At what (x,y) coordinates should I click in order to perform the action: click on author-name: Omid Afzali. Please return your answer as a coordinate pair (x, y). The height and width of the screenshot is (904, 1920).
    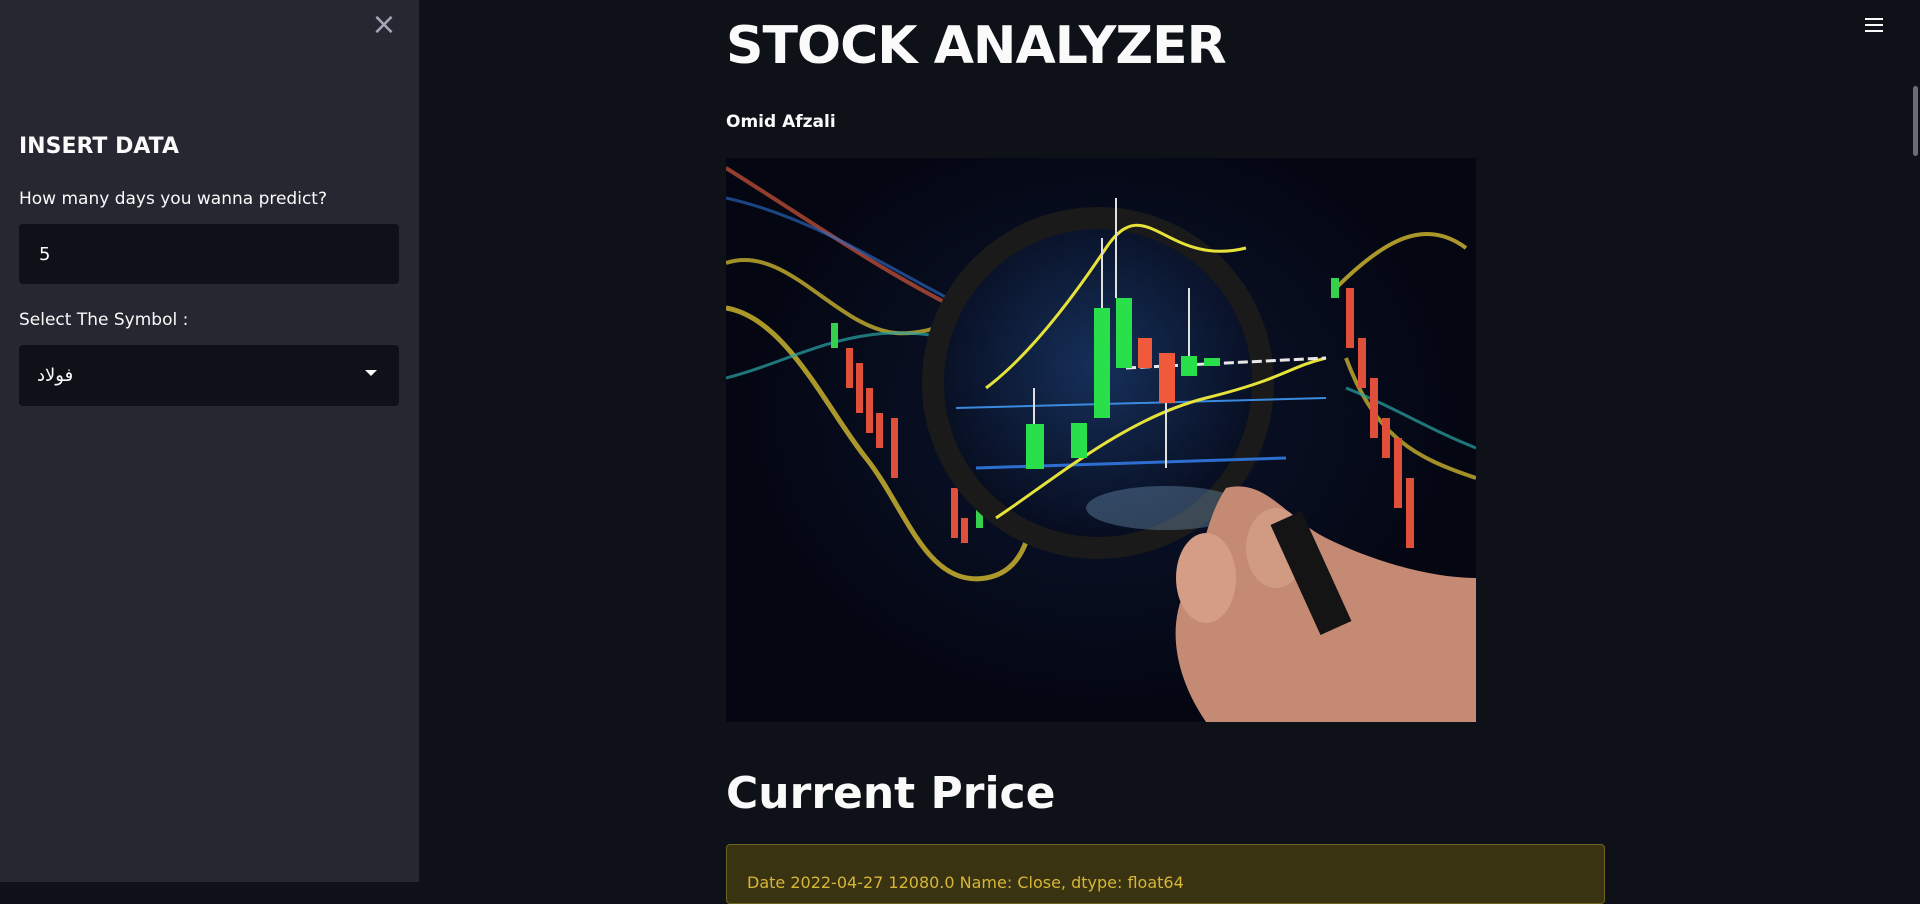
    Looking at the image, I should click on (781, 122).